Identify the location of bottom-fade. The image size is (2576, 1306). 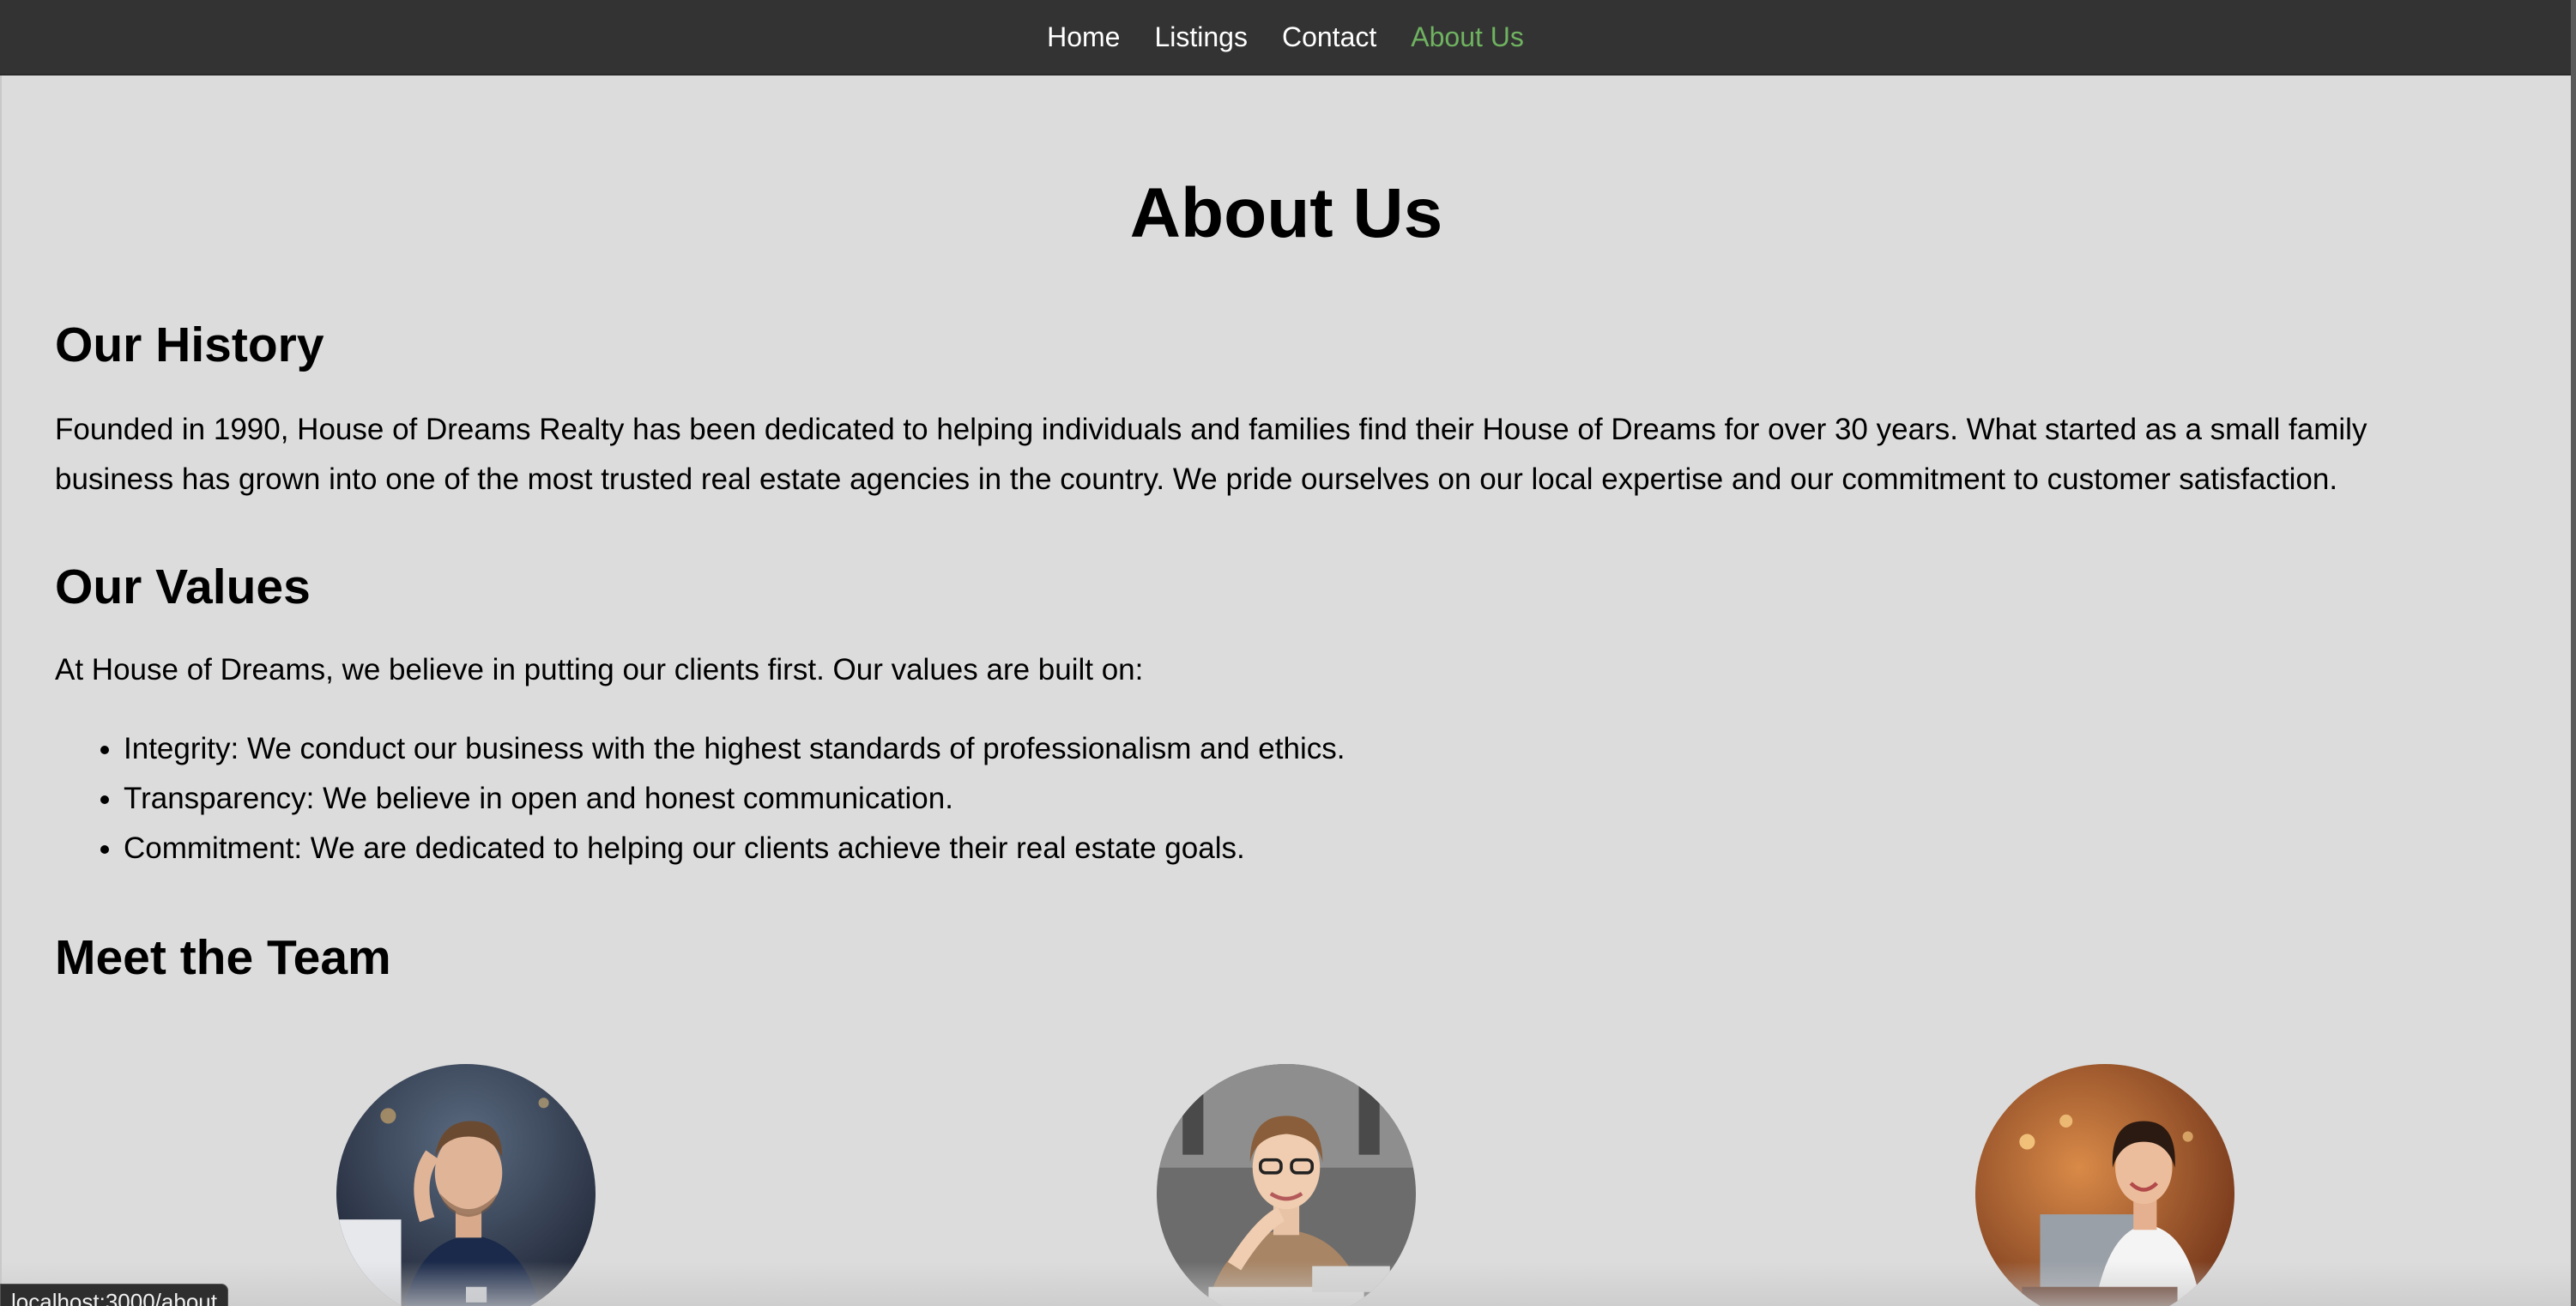
(1285, 1283).